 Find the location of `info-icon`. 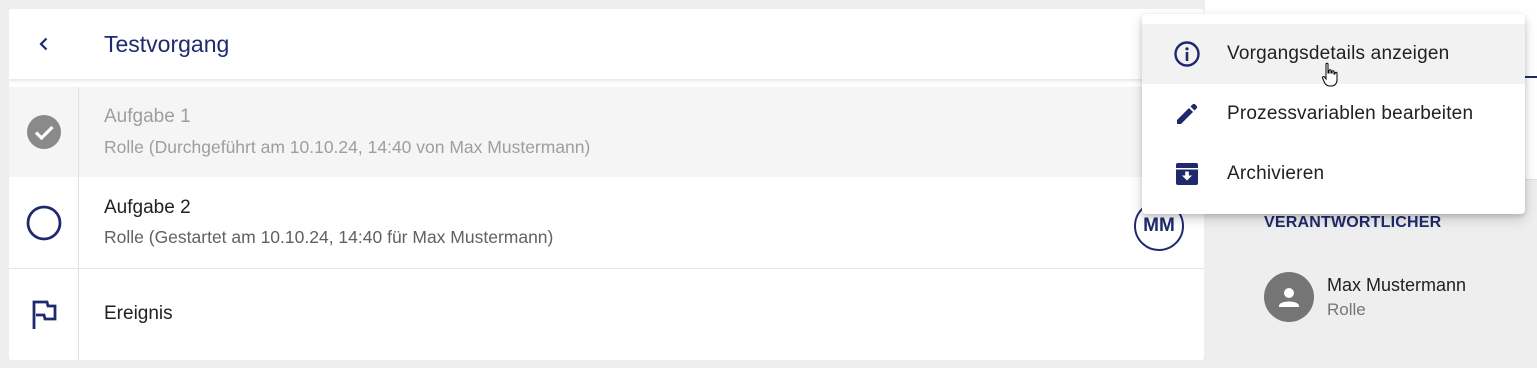

info-icon is located at coordinates (1187, 54).